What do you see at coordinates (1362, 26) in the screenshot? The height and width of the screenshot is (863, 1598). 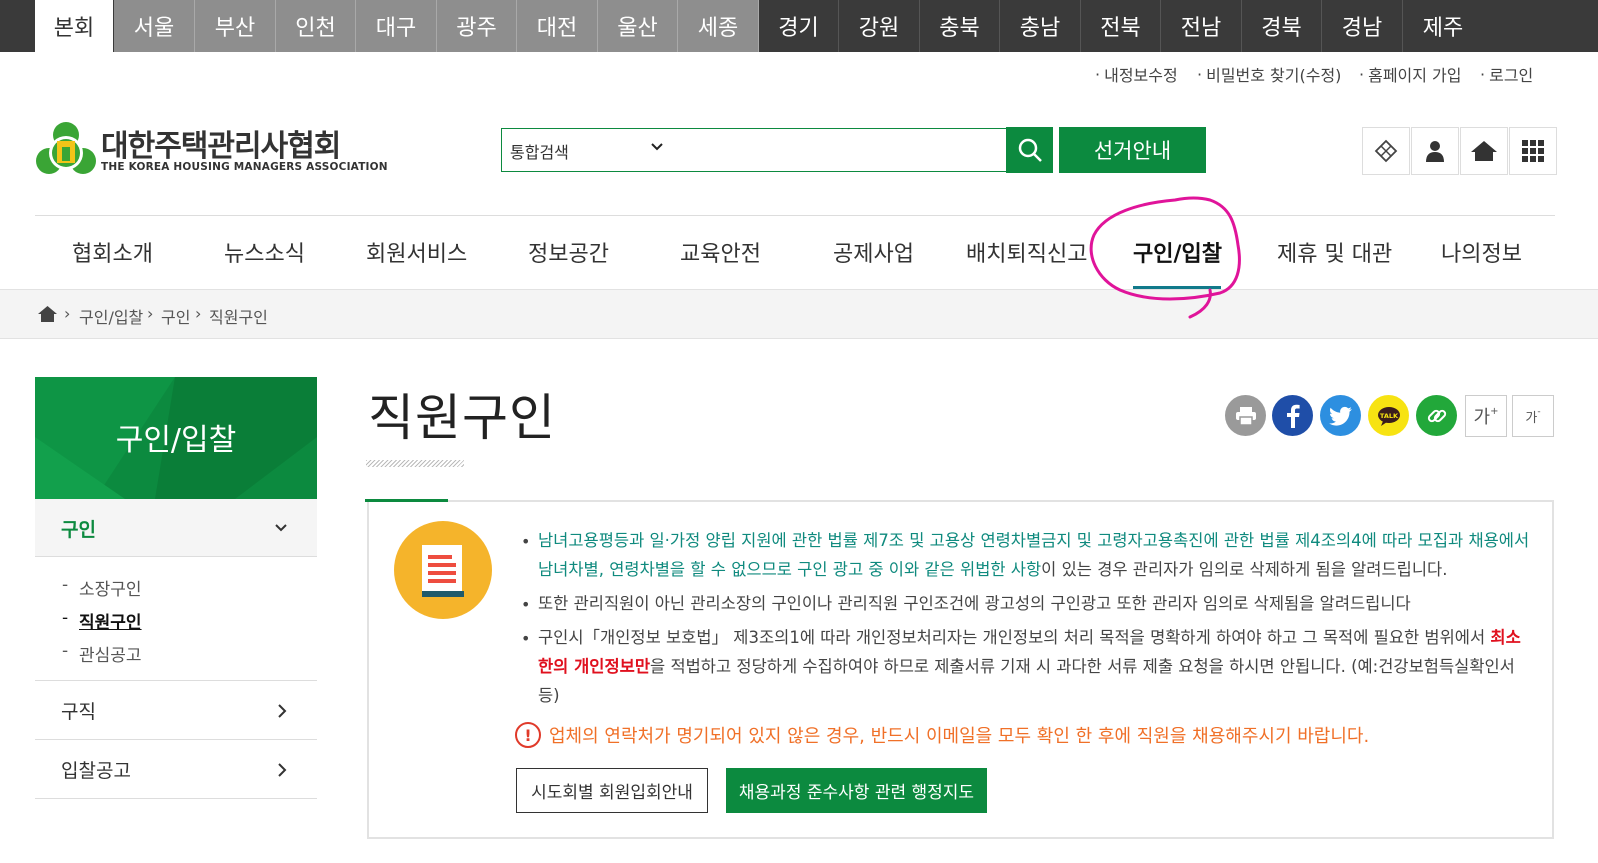 I see `region-tab-gyeongnam: 경남` at bounding box center [1362, 26].